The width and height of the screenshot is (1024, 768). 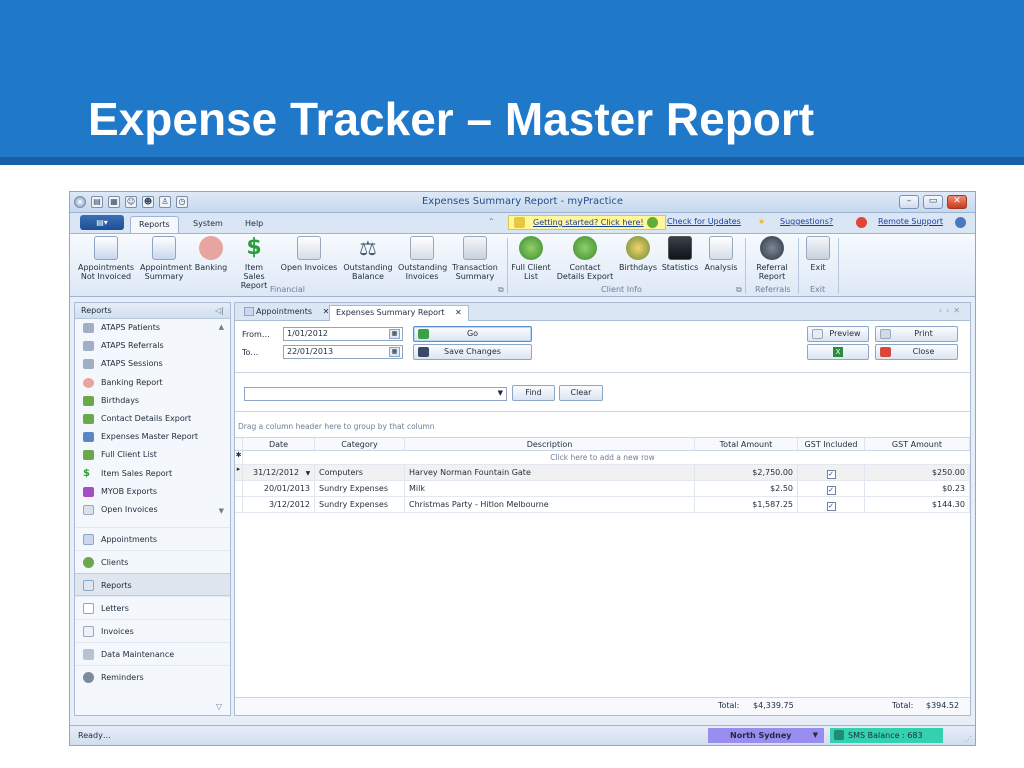 I want to click on go-button: Go, so click(x=472, y=334).